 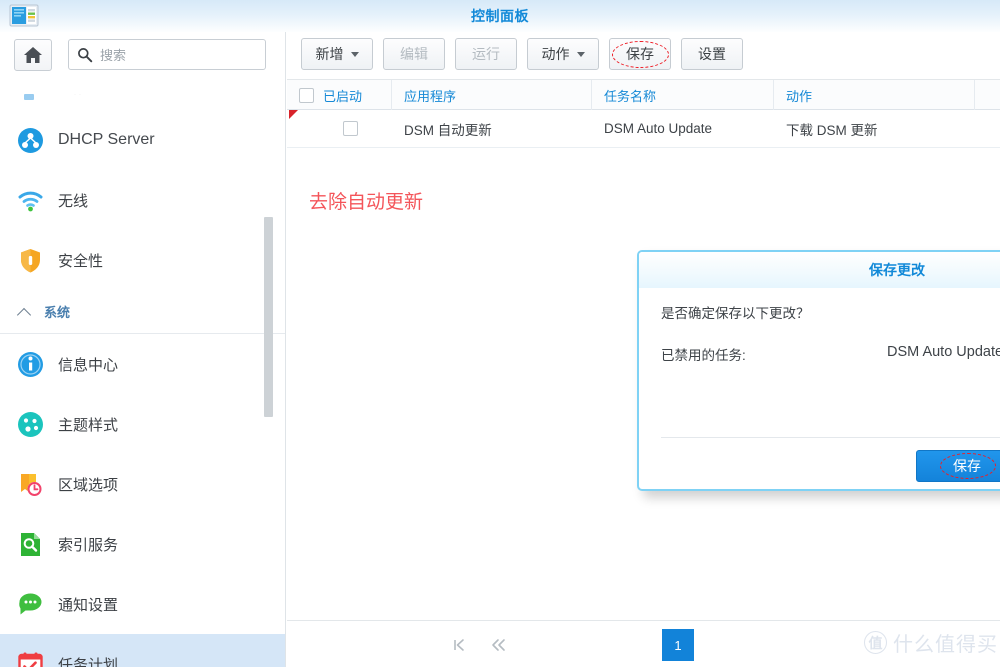 I want to click on window-title: 控制面板, so click(x=500, y=16).